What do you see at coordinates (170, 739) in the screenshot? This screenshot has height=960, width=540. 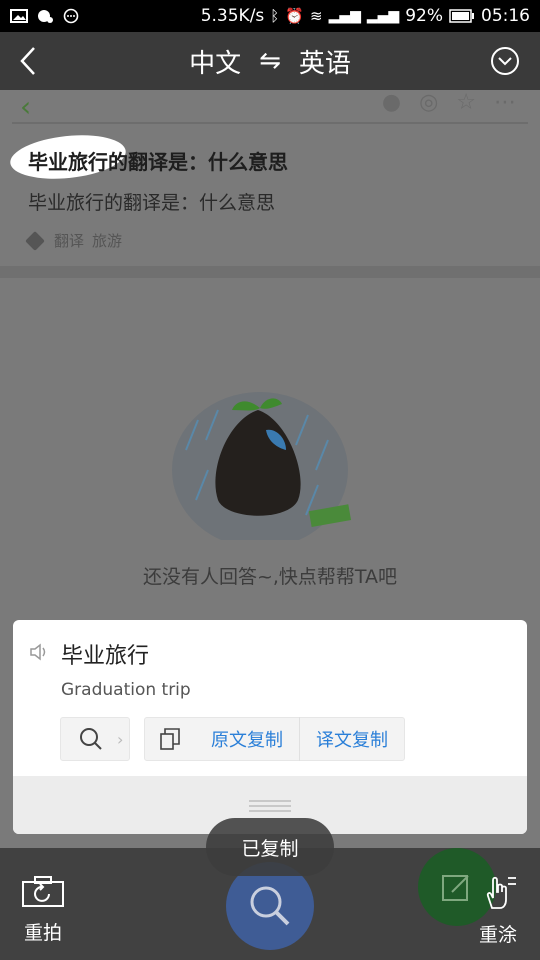 I see `copy-icon` at bounding box center [170, 739].